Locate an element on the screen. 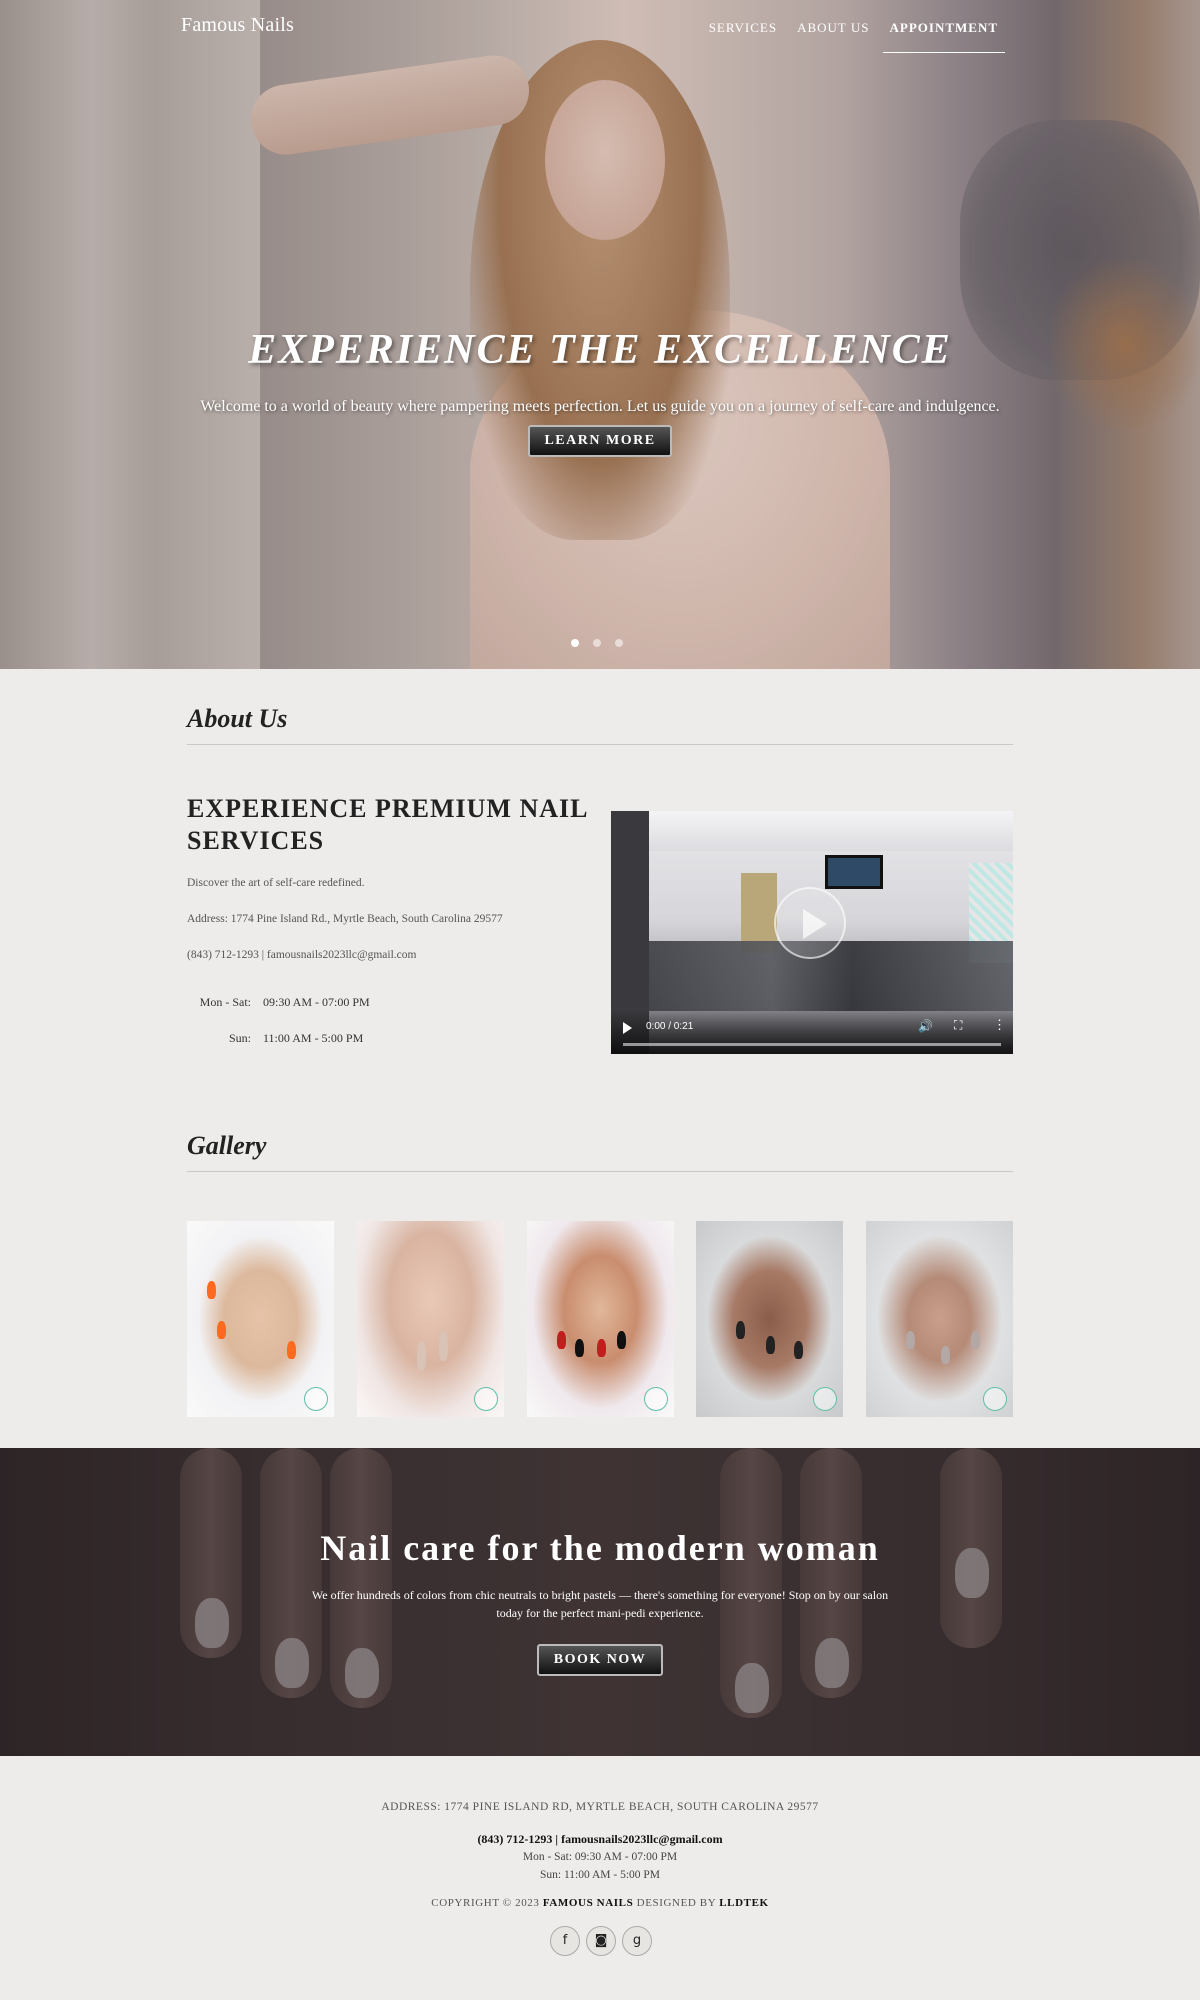 This screenshot has height=2000, width=1200. promo-title: Nail care for the modern woman is located at coordinates (600, 1548).